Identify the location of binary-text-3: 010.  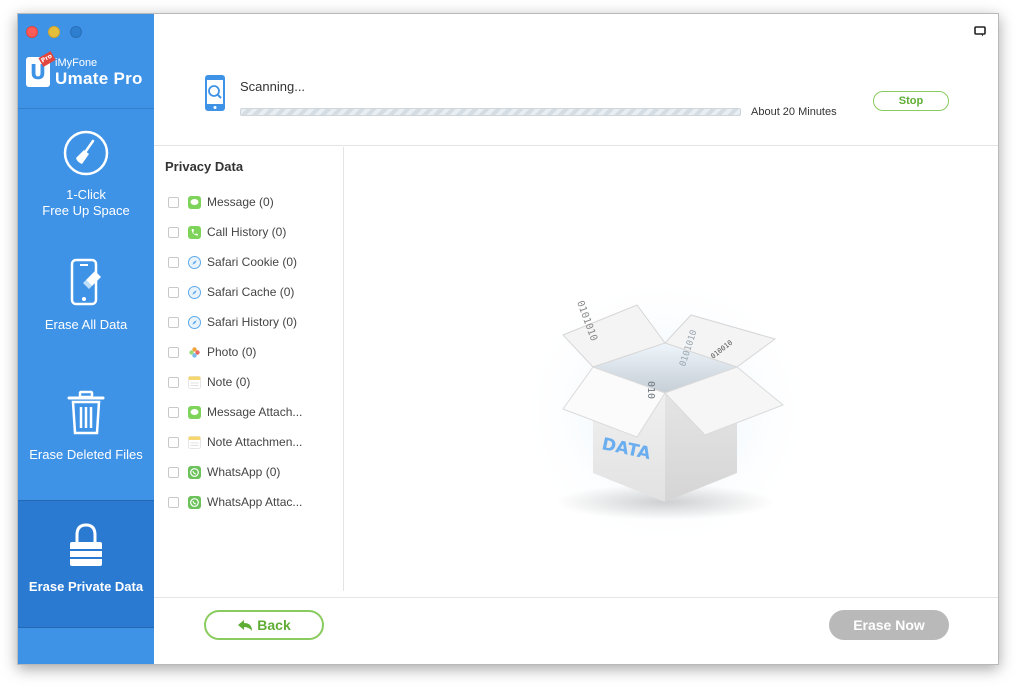
(650, 390).